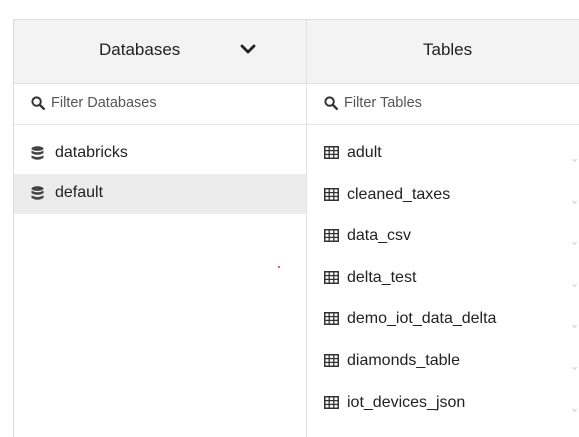 Image resolution: width=579 pixels, height=437 pixels. What do you see at coordinates (91, 152) in the screenshot?
I see `database-item-label: databricks` at bounding box center [91, 152].